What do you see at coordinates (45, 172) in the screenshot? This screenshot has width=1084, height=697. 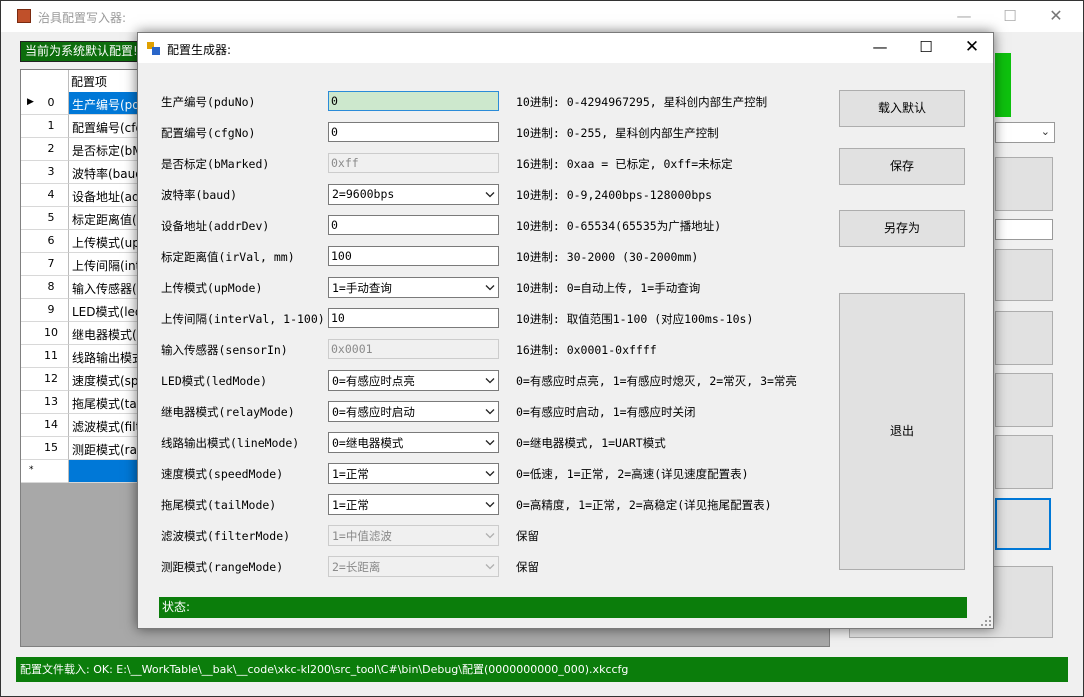 I see `row-header: 3` at bounding box center [45, 172].